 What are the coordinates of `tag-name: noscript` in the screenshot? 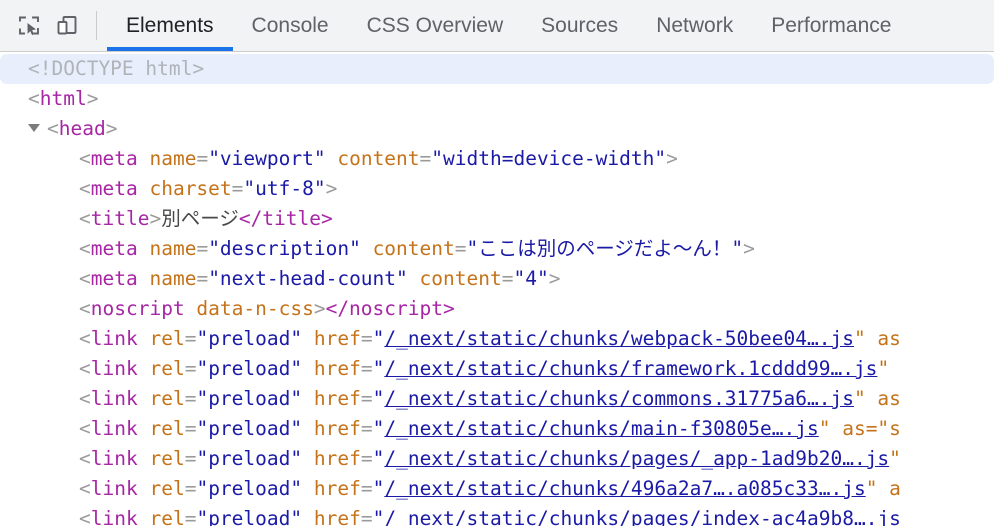 It's located at (137, 308).